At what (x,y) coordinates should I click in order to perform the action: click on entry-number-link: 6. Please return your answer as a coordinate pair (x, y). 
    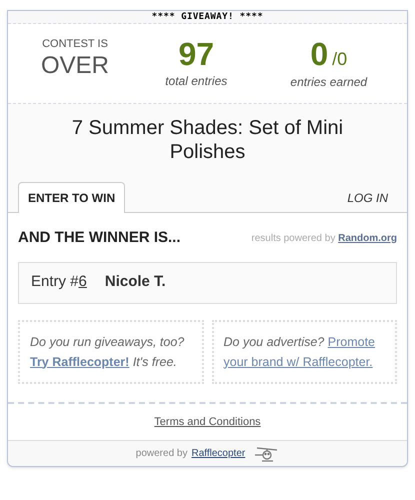
    Looking at the image, I should click on (82, 281).